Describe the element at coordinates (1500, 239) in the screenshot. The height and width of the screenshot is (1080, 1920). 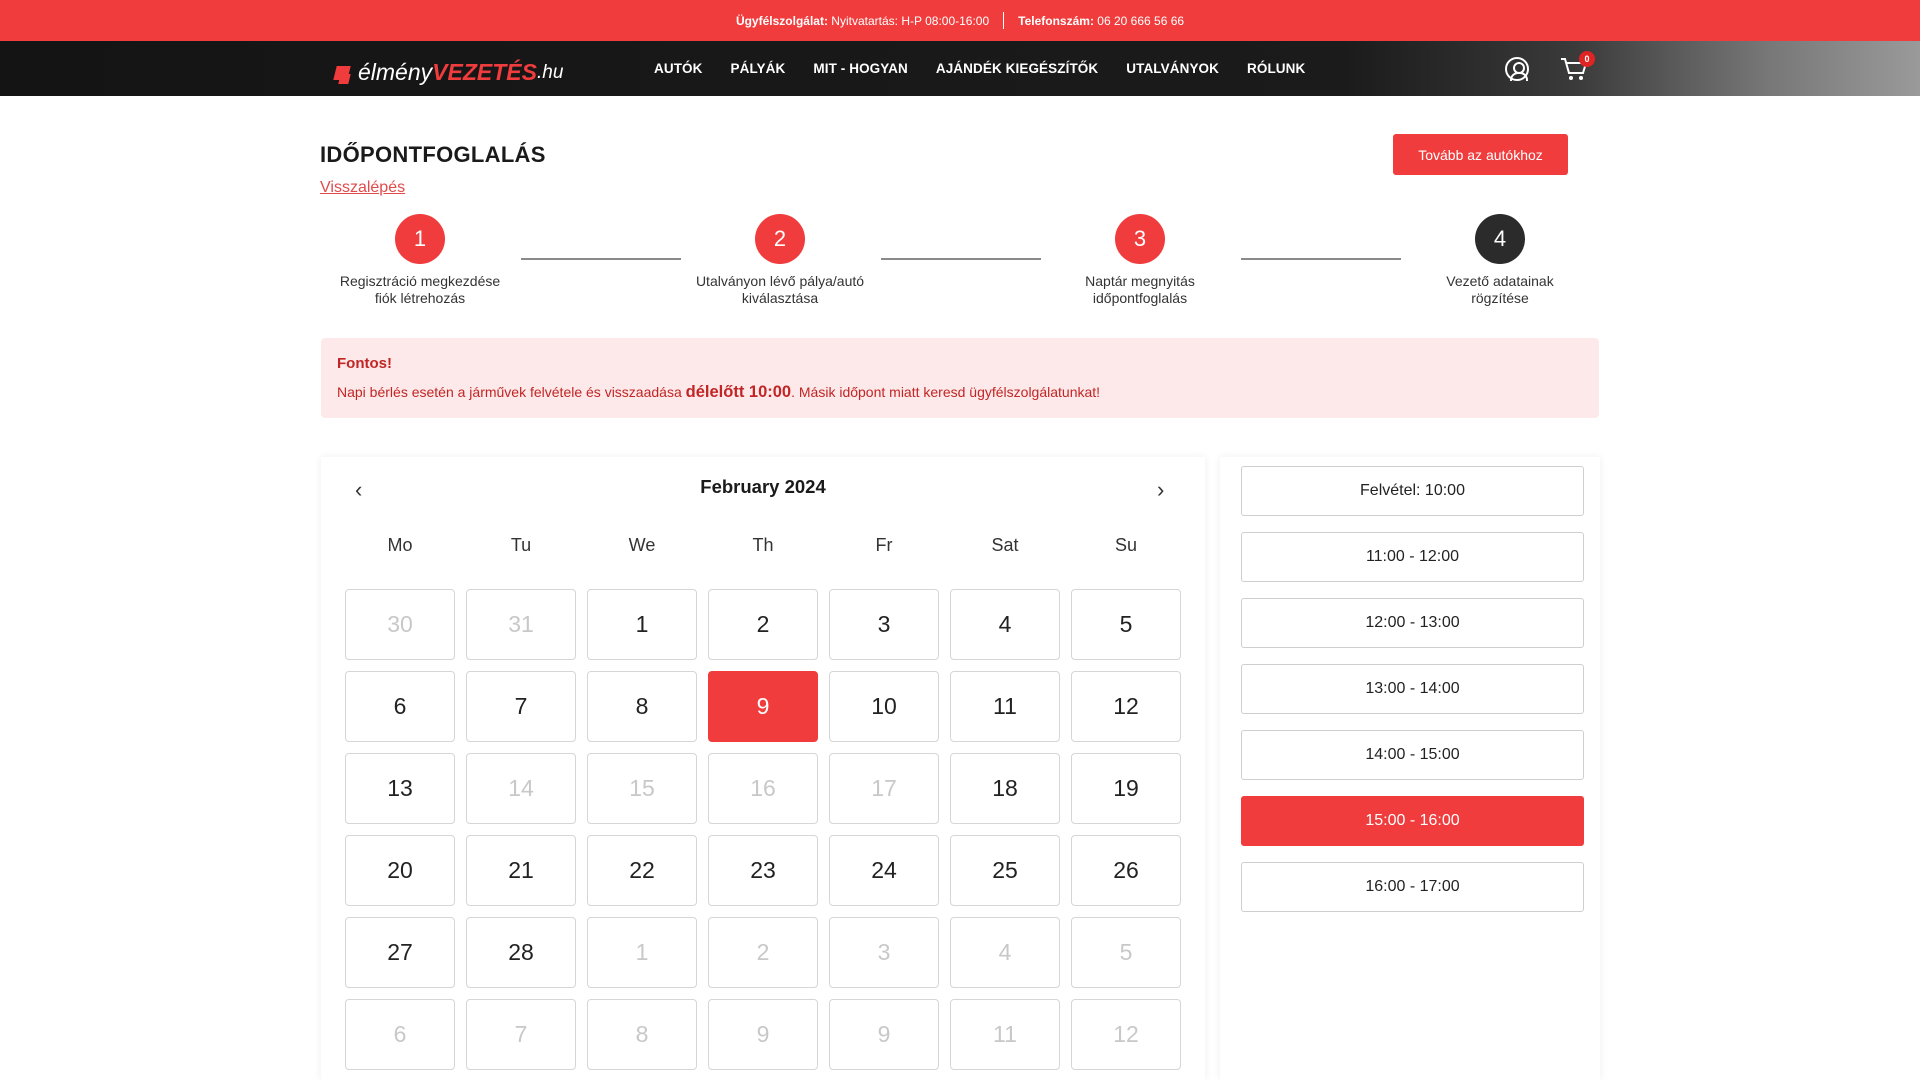
I see `step-4-circle: 4` at that location.